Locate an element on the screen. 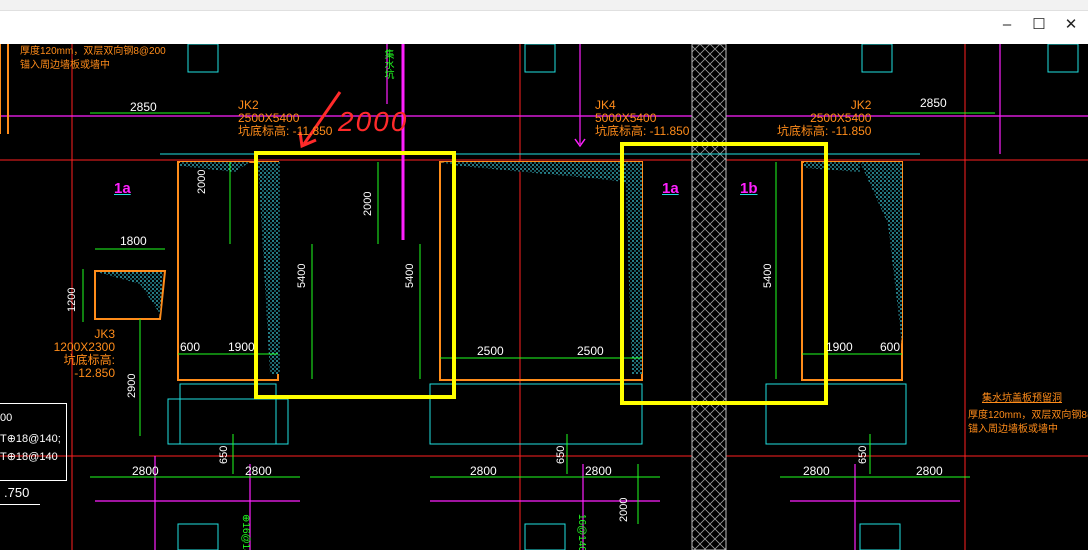 This screenshot has height=550, width=1088. rebar-table-row1: 00 is located at coordinates (6, 418).